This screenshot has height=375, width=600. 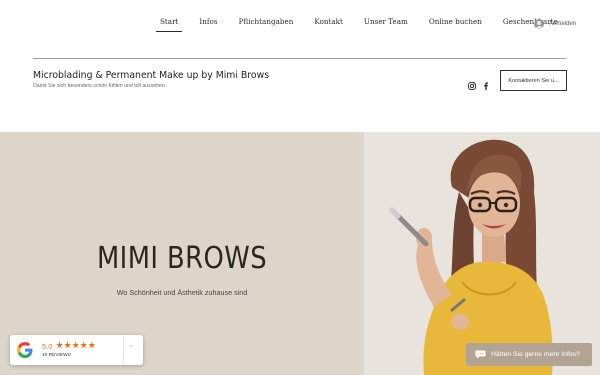 I want to click on hero-title: MIMI BROWS, so click(x=182, y=258).